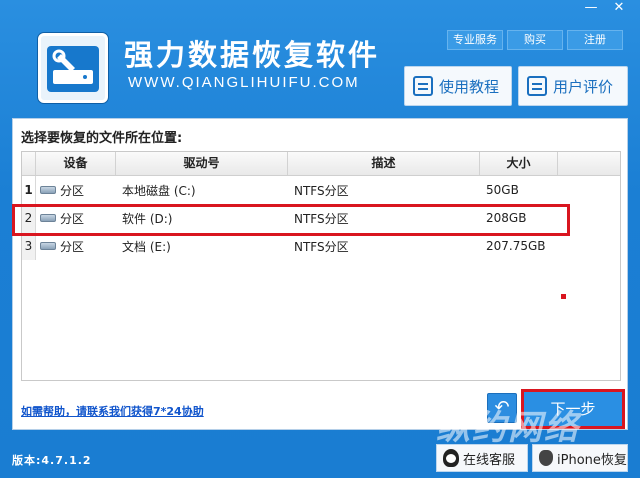 The width and height of the screenshot is (640, 478). Describe the element at coordinates (146, 246) in the screenshot. I see `row-drive: 文档 (E:)` at that location.